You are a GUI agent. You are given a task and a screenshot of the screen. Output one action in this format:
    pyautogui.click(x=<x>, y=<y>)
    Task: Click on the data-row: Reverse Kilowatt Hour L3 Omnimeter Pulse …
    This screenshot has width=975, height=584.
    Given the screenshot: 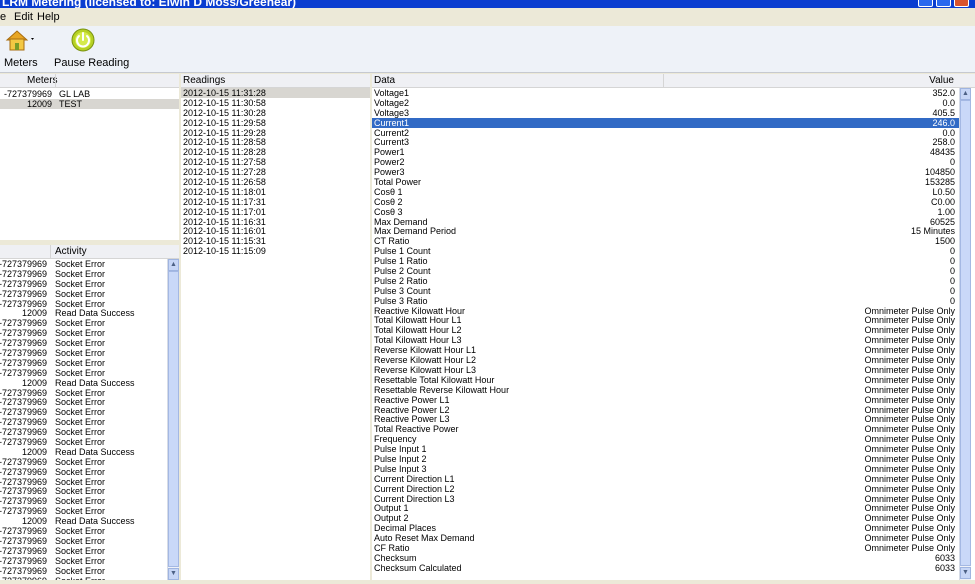 What is the action you would take?
    pyautogui.click(x=665, y=370)
    